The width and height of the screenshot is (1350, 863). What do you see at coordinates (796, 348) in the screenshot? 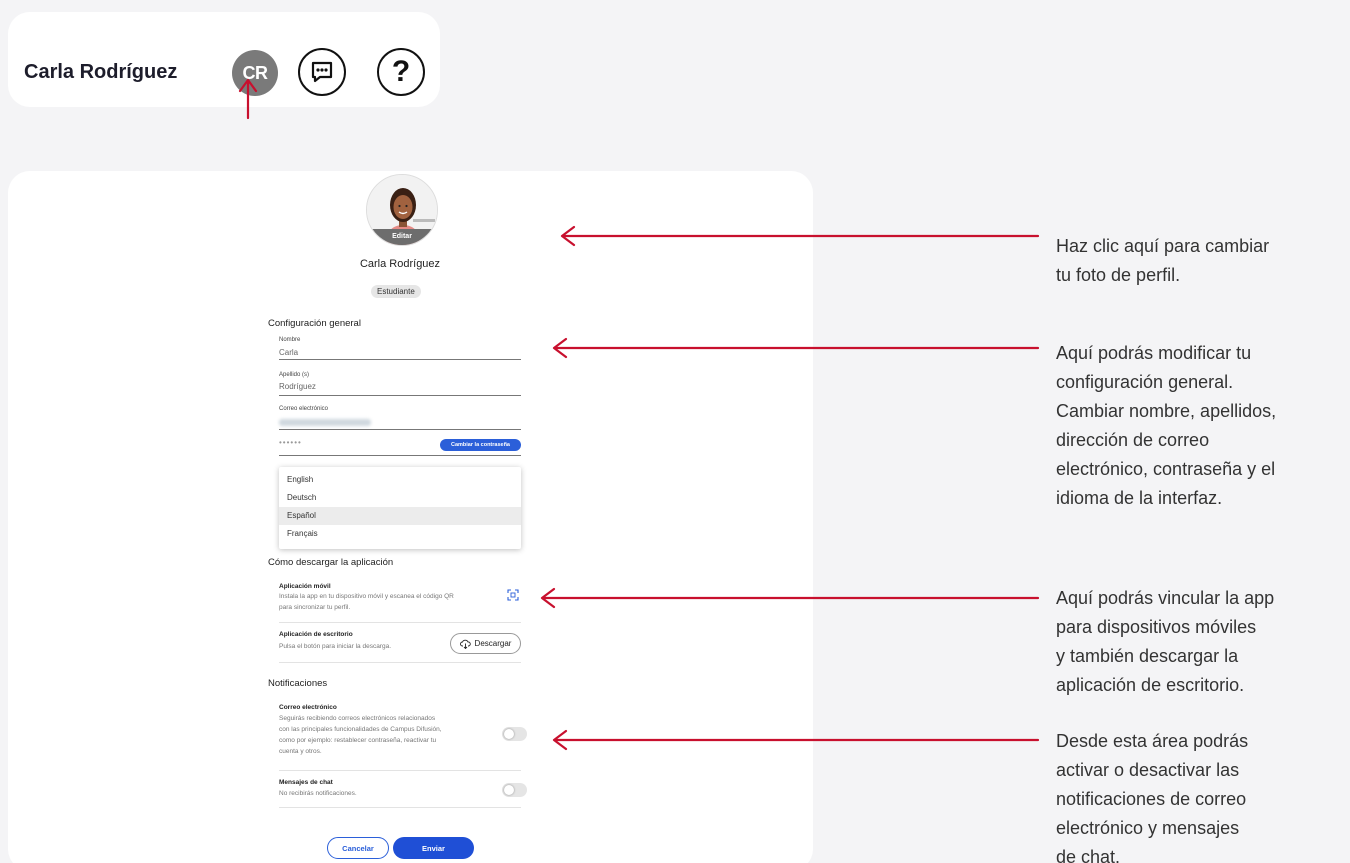
I see `arrow-to-general` at bounding box center [796, 348].